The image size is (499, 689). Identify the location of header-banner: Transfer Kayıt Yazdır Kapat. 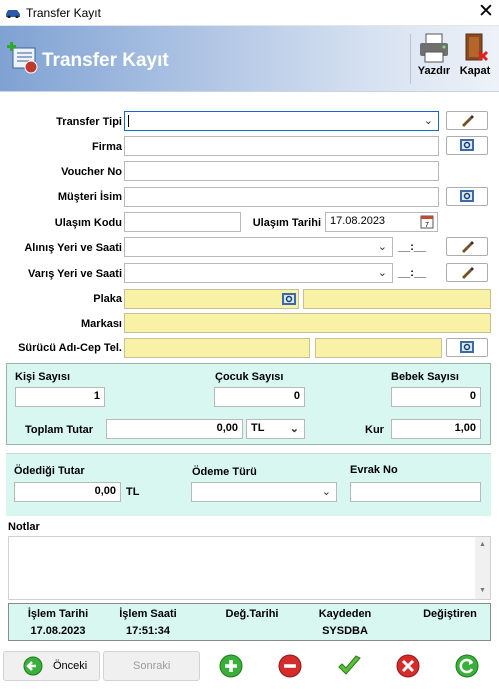
(249, 59).